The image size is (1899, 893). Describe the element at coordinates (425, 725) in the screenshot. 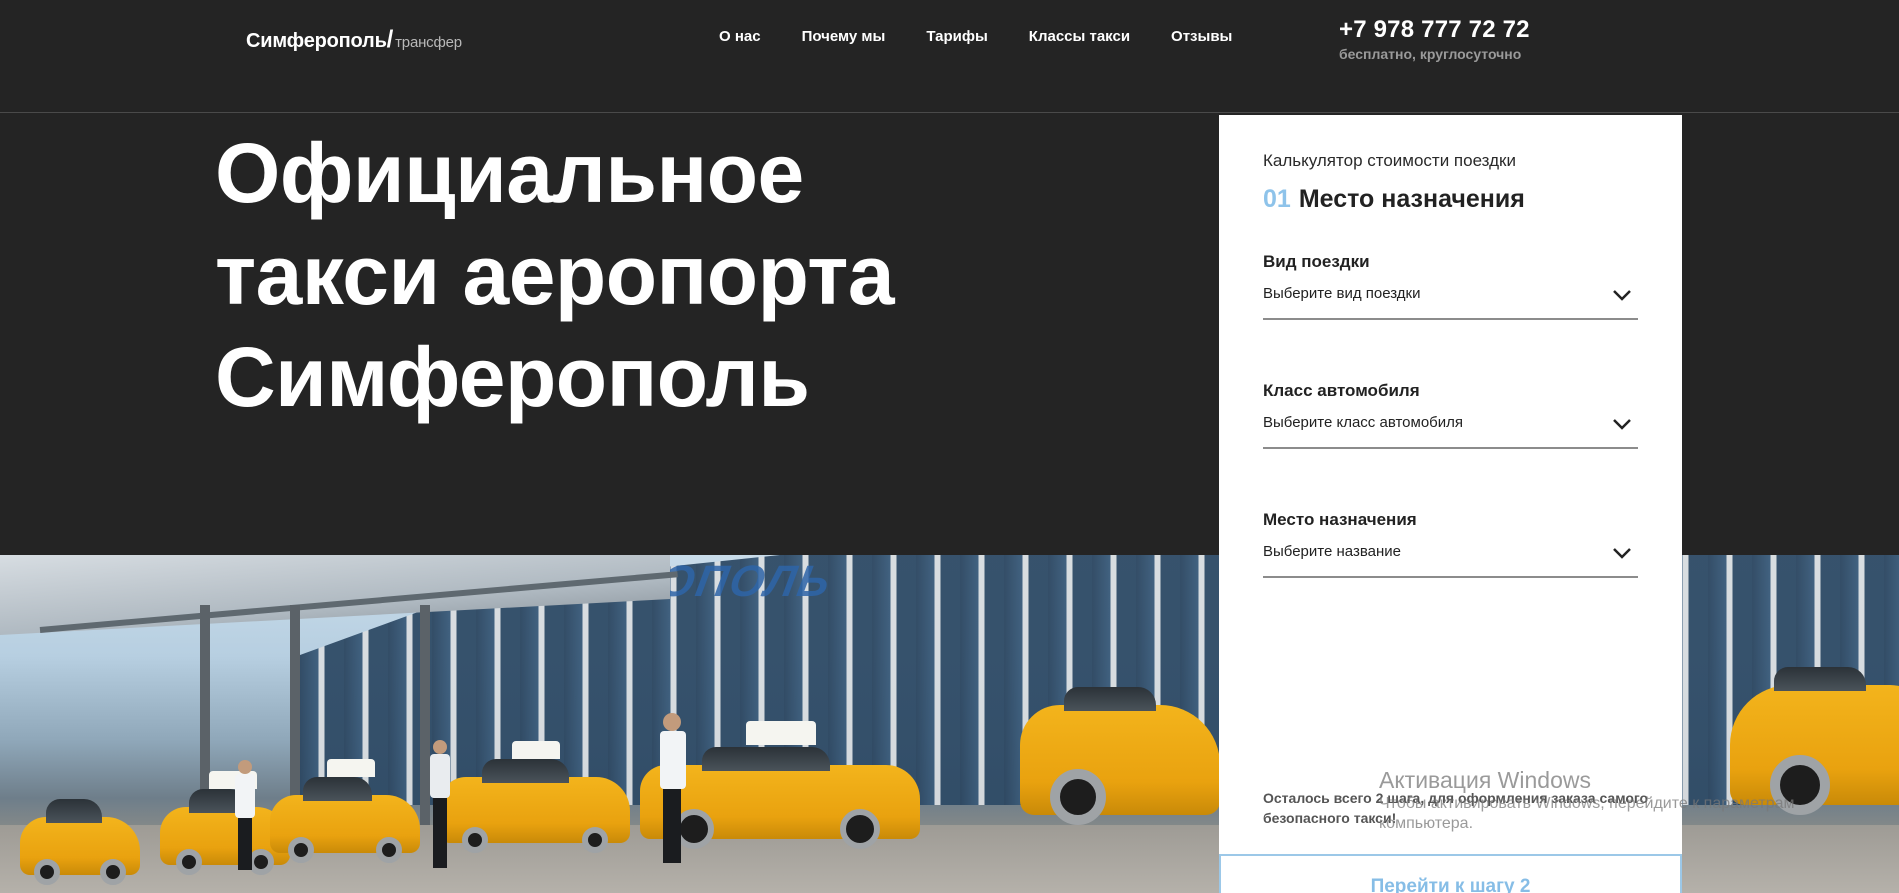

I see `pillar` at that location.